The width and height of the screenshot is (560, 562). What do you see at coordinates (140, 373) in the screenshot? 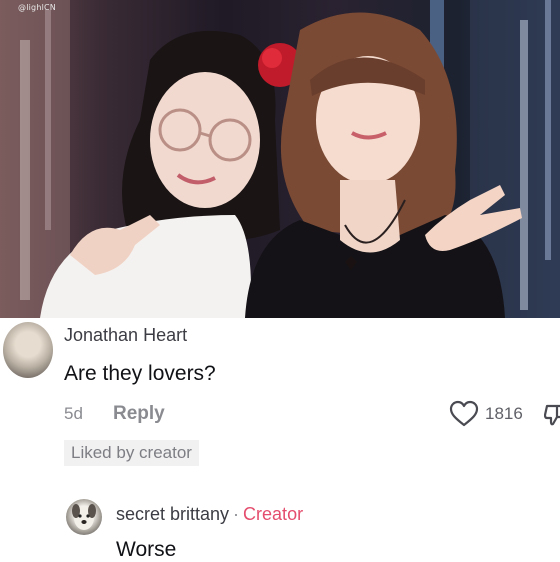
I see `comment-text: Are they lovers?` at bounding box center [140, 373].